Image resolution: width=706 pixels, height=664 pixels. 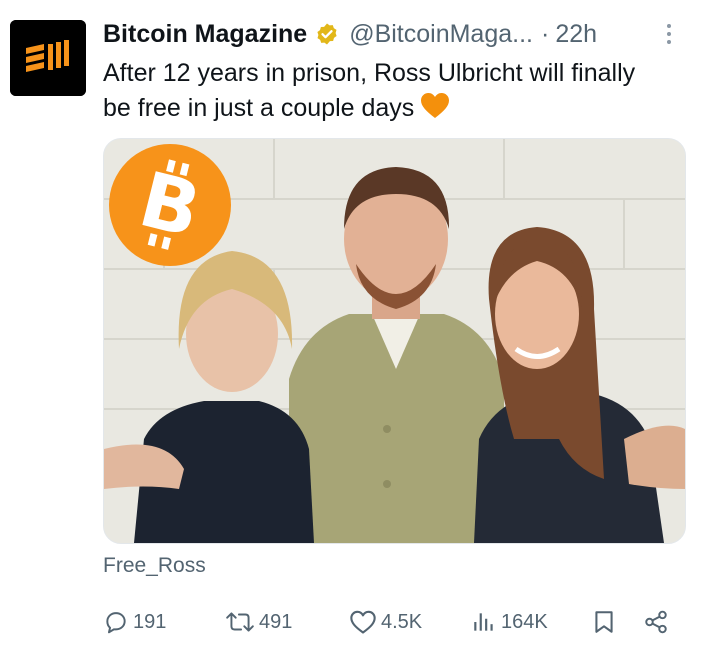 I want to click on orange-heart-icon, so click(x=435, y=105).